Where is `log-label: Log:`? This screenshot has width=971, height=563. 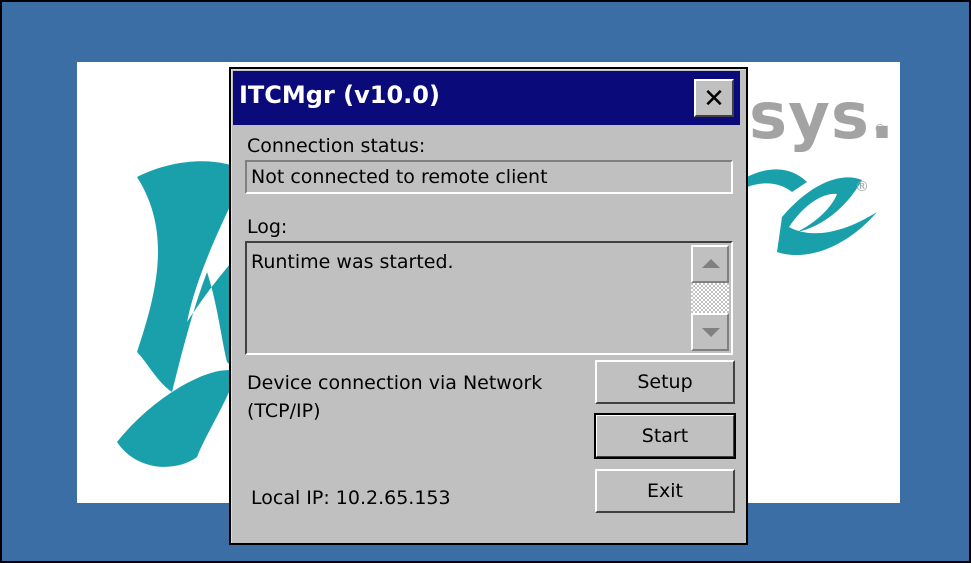 log-label: Log: is located at coordinates (267, 227).